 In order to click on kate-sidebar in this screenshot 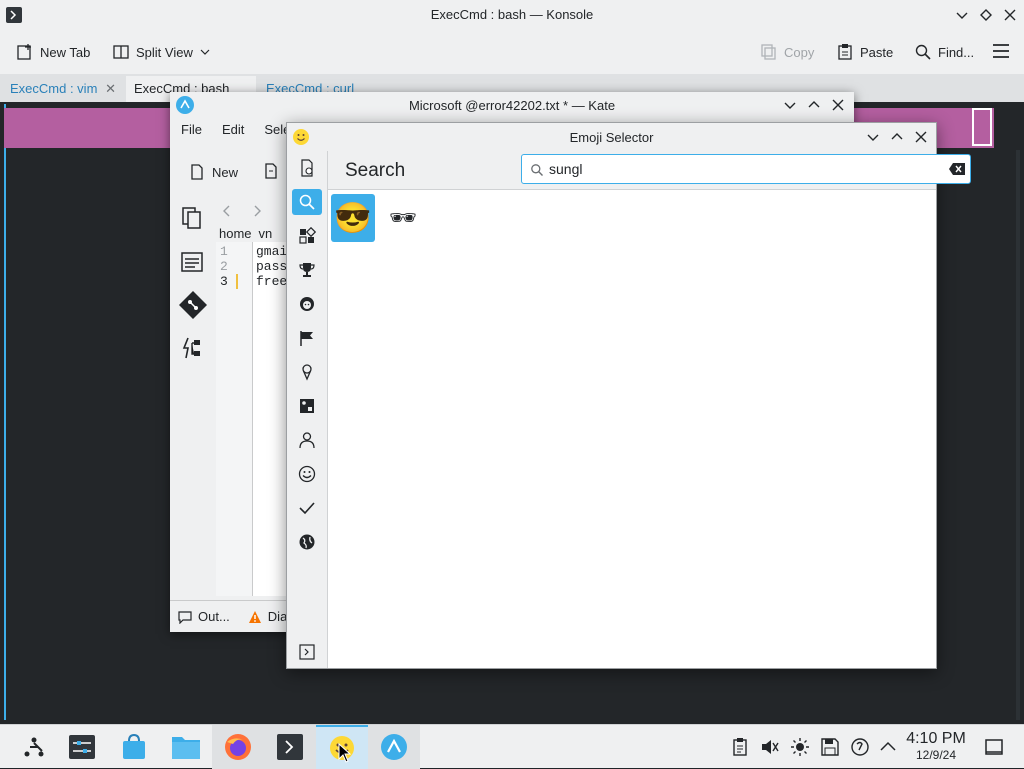, I will do `click(193, 392)`.